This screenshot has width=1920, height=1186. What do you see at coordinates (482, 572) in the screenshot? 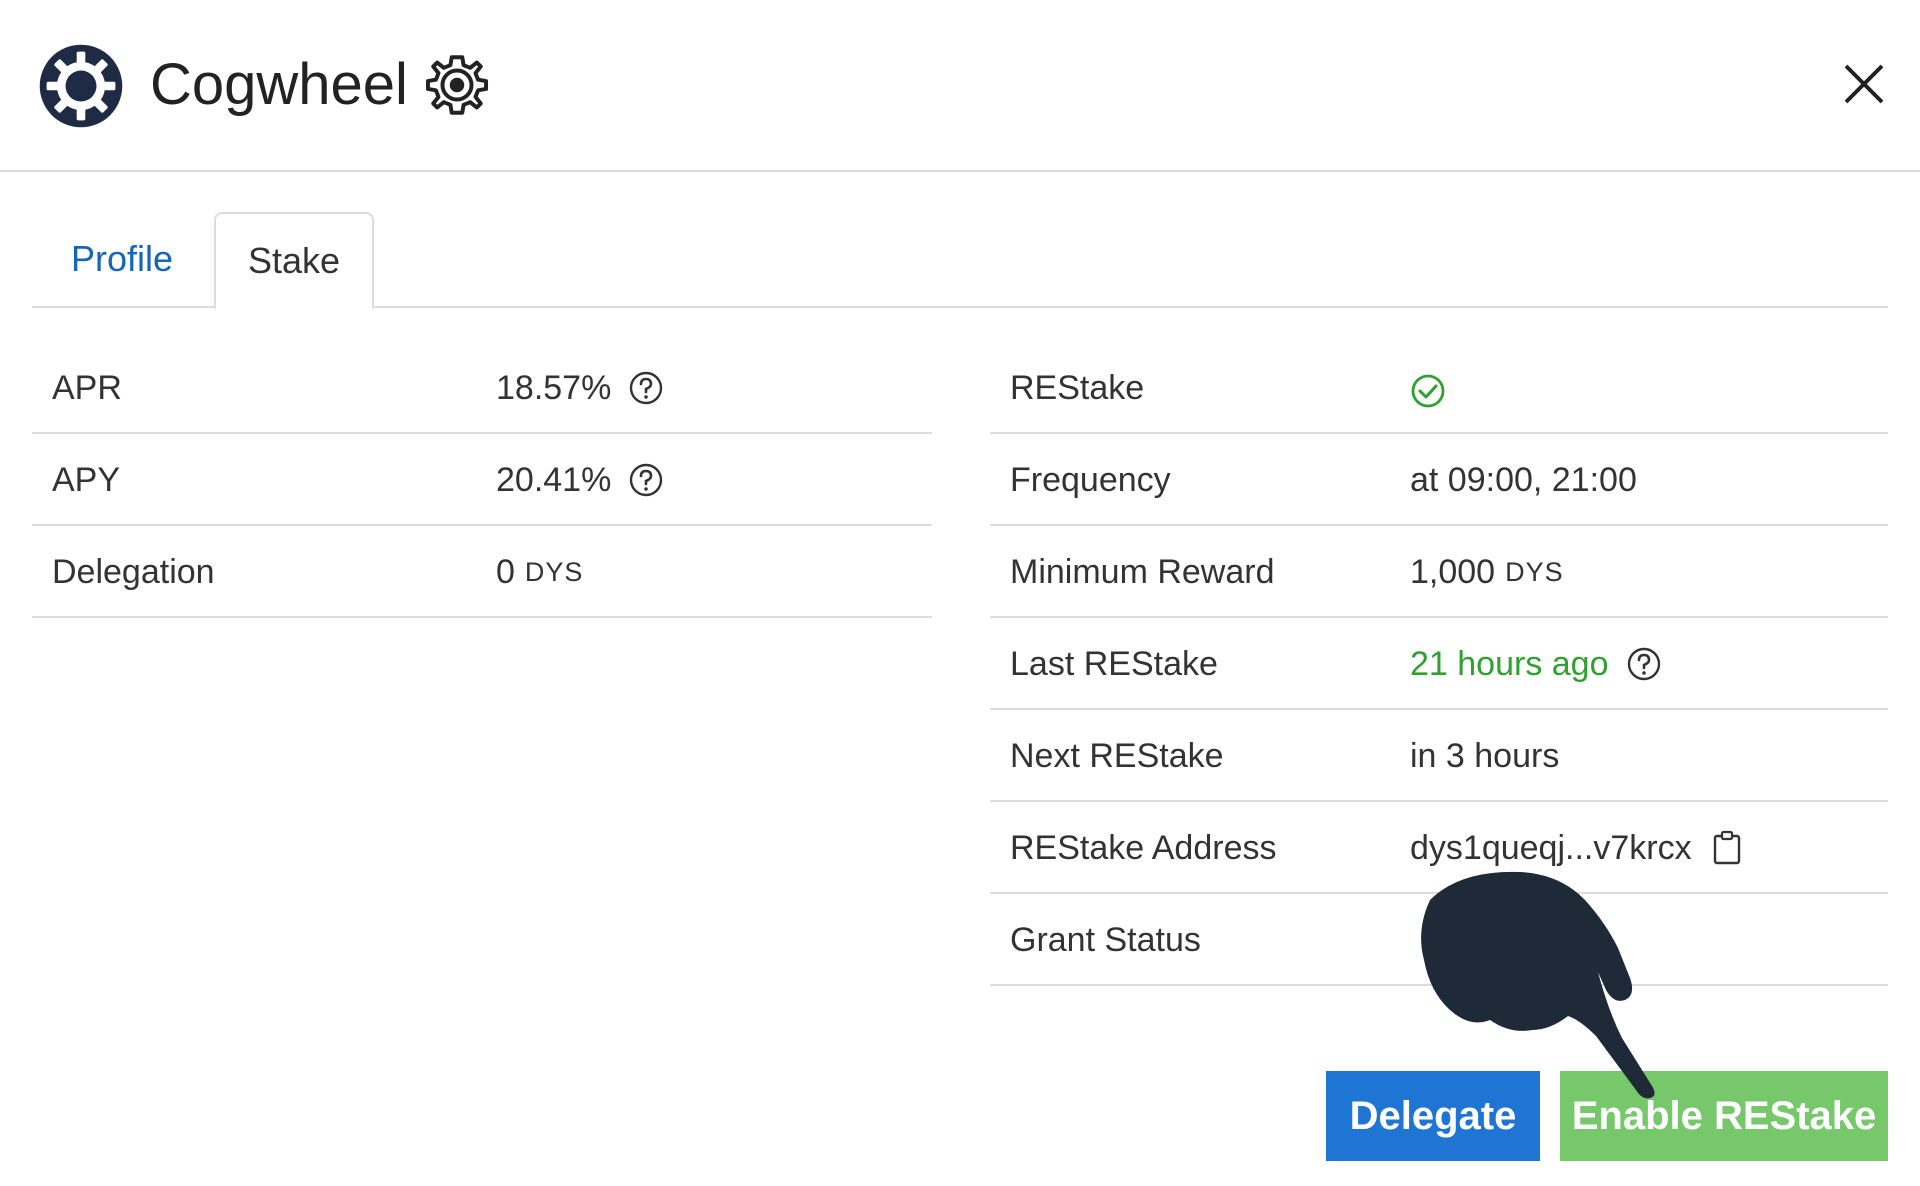
I see `table-row-delegation: Delegation 0 DYS` at bounding box center [482, 572].